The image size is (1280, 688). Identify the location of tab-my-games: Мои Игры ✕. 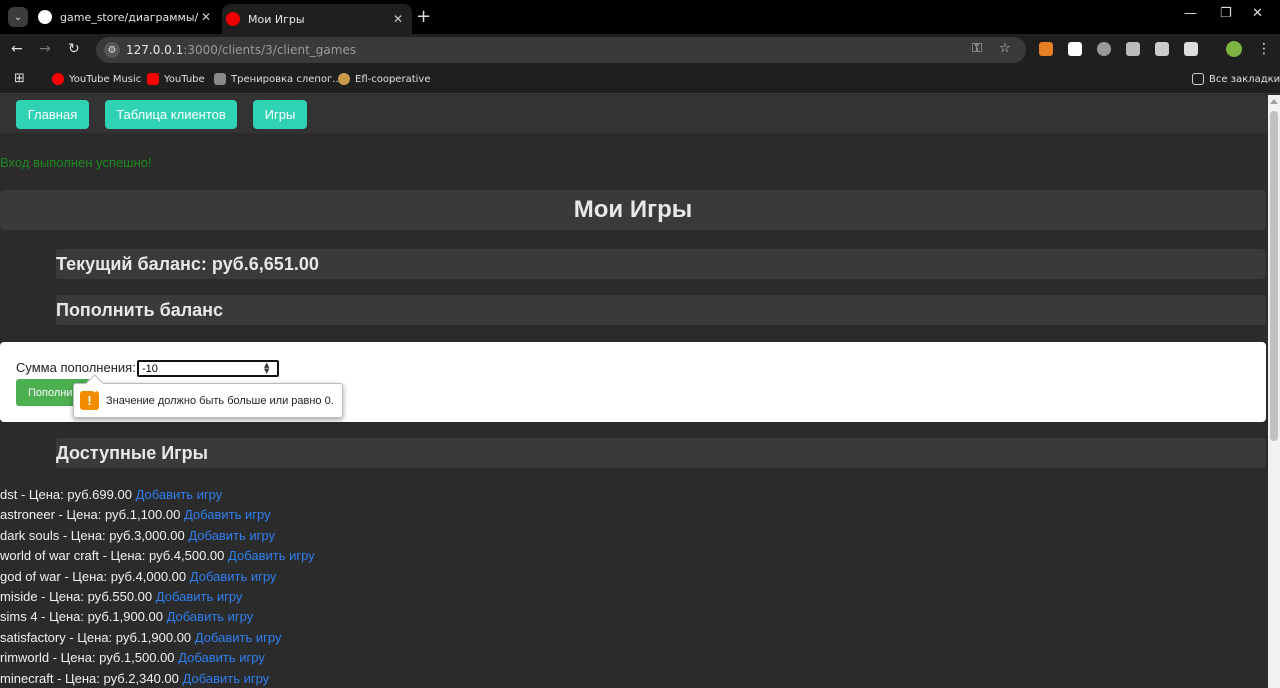
(317, 19).